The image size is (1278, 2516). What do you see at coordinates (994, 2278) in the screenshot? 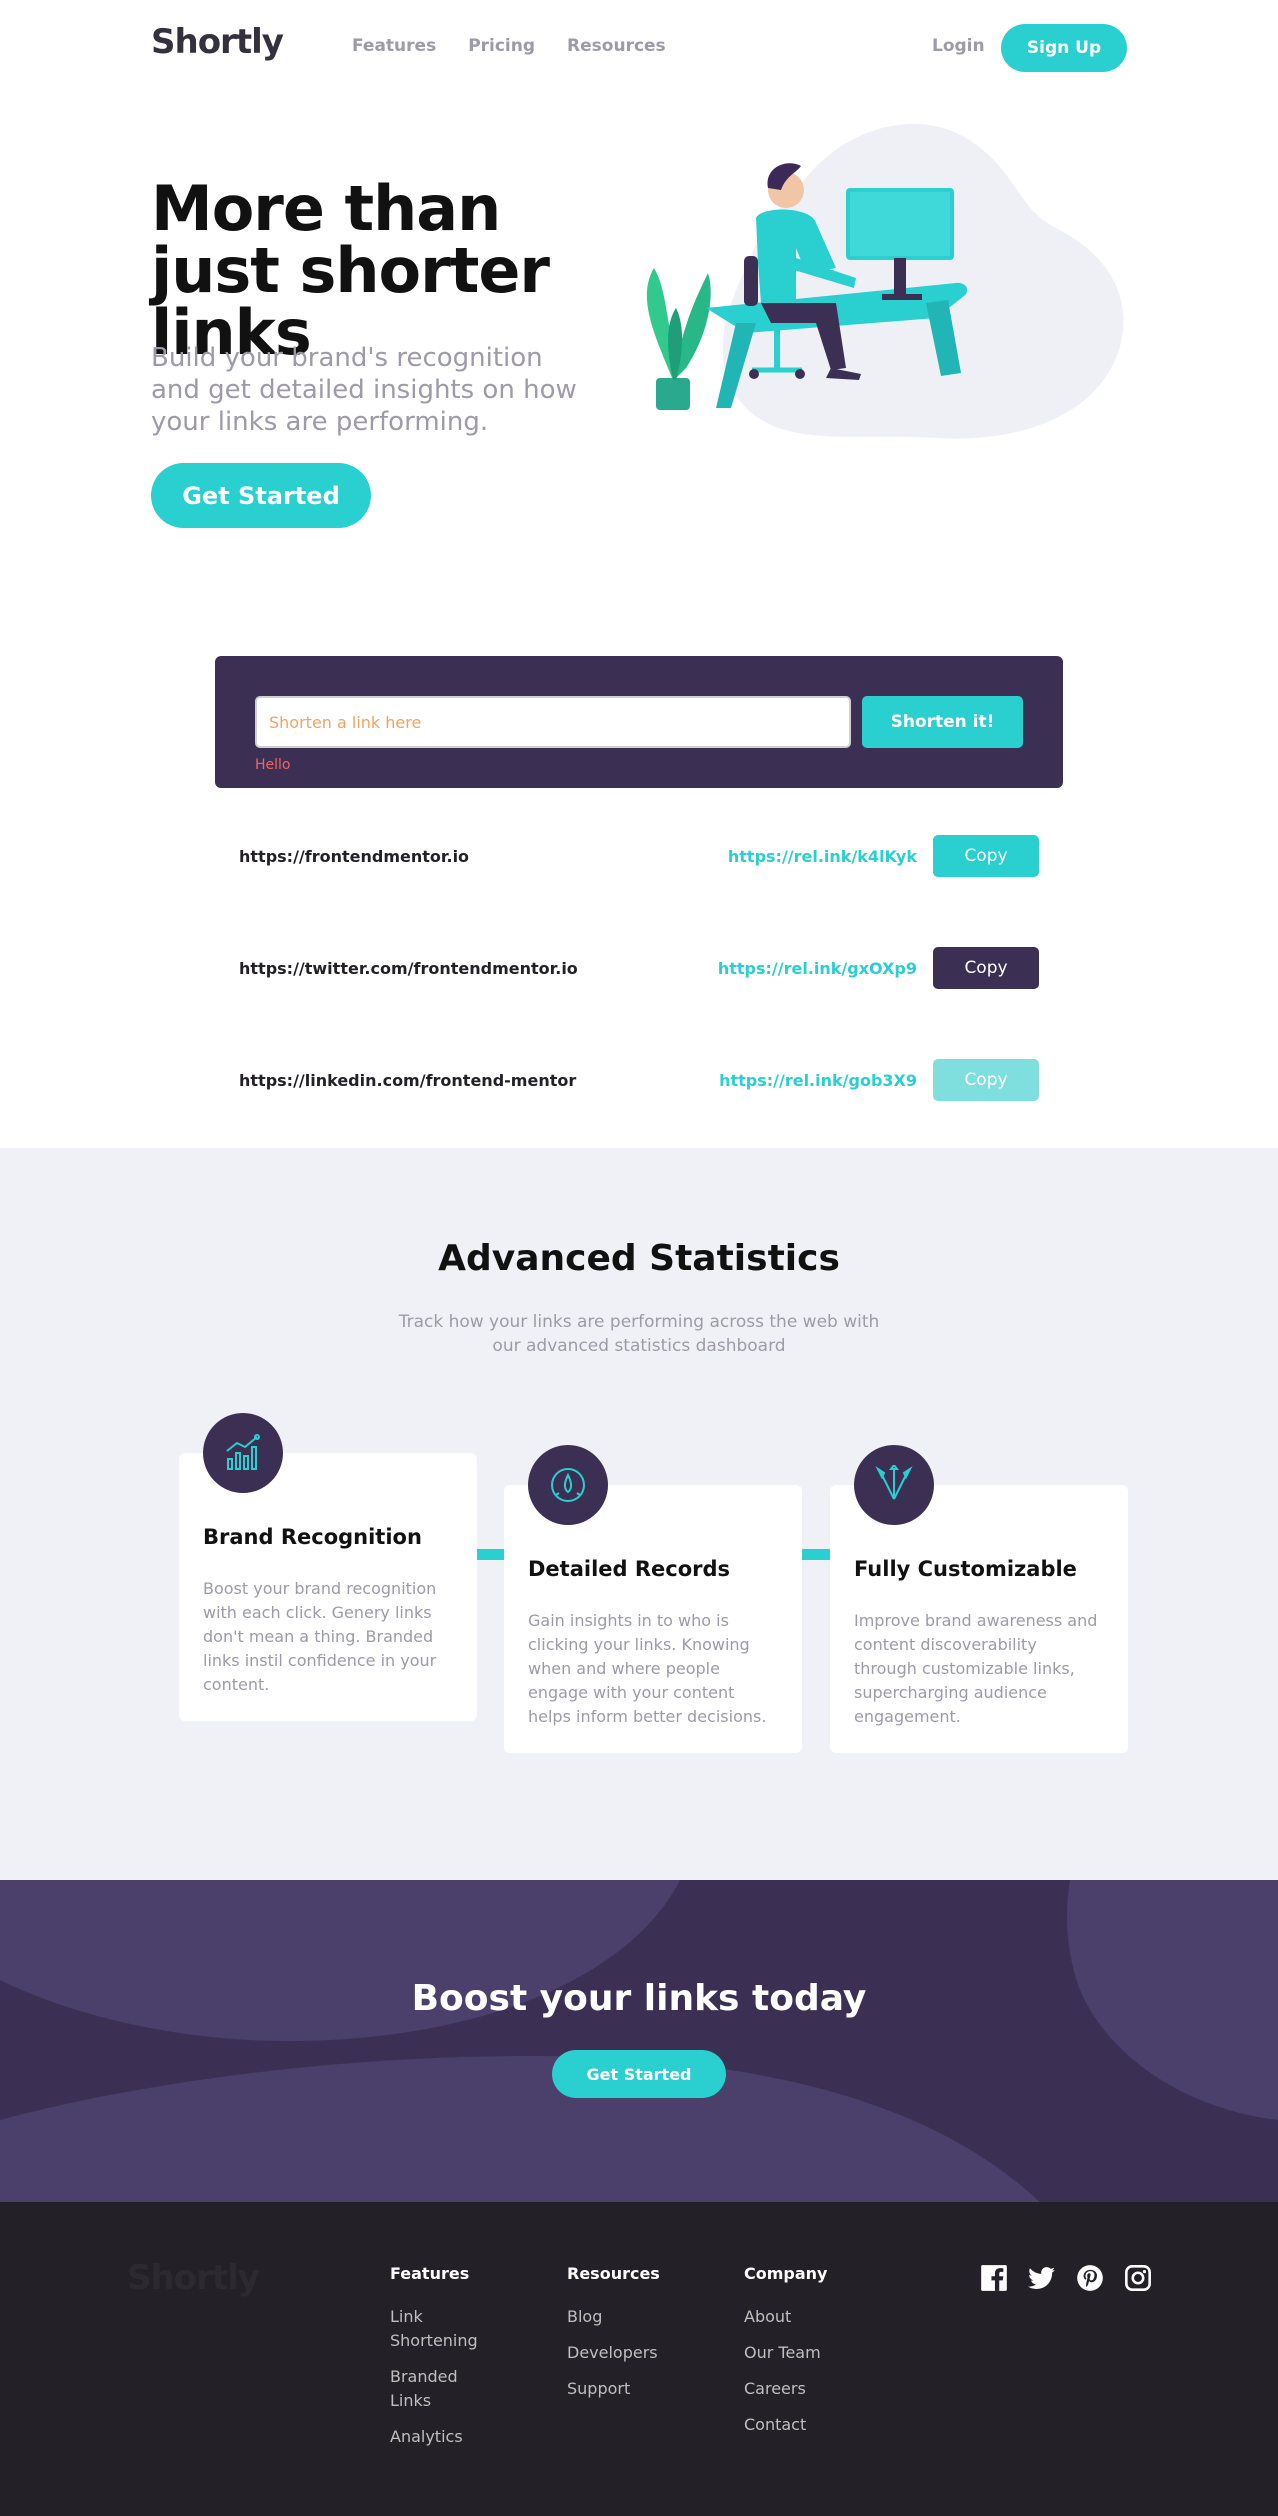
I see `facebook-icon` at bounding box center [994, 2278].